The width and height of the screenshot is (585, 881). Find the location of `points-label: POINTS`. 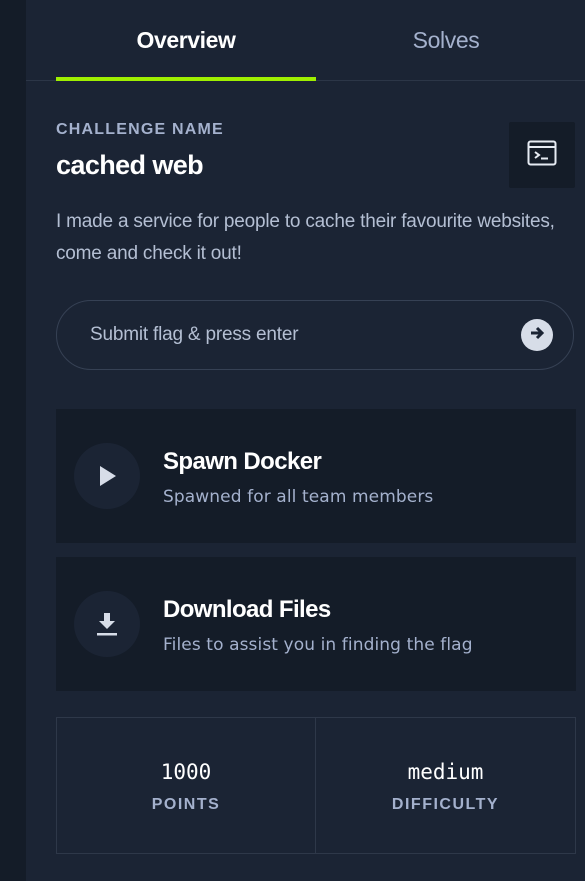

points-label: POINTS is located at coordinates (186, 804).